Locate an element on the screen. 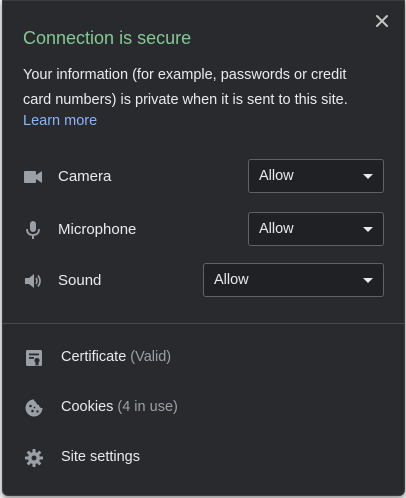 The image size is (406, 498). certificate-status: (Valid) is located at coordinates (151, 357).